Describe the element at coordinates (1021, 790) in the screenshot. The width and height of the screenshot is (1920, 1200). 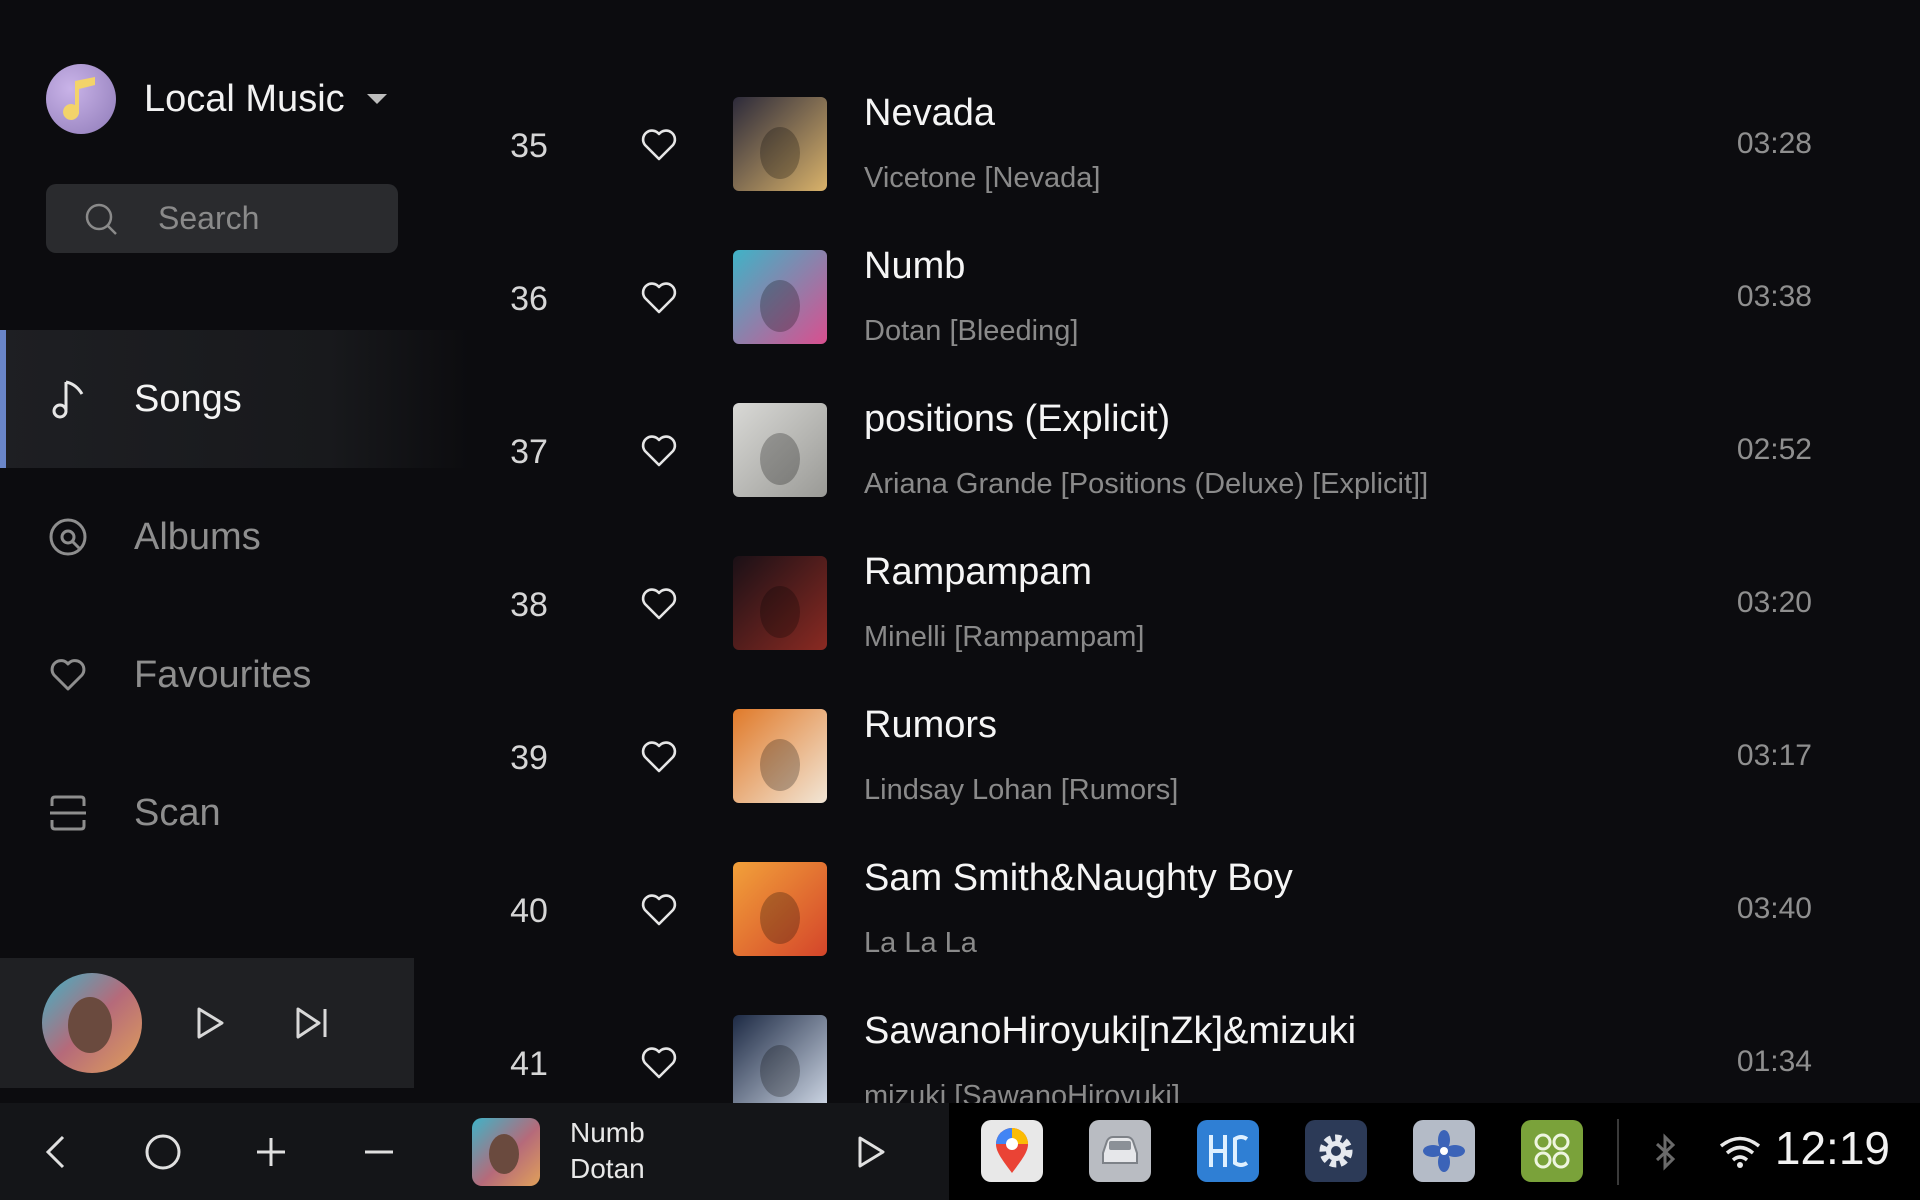
I see `song-artist-album: Lindsay Lohan [Rumors]` at that location.